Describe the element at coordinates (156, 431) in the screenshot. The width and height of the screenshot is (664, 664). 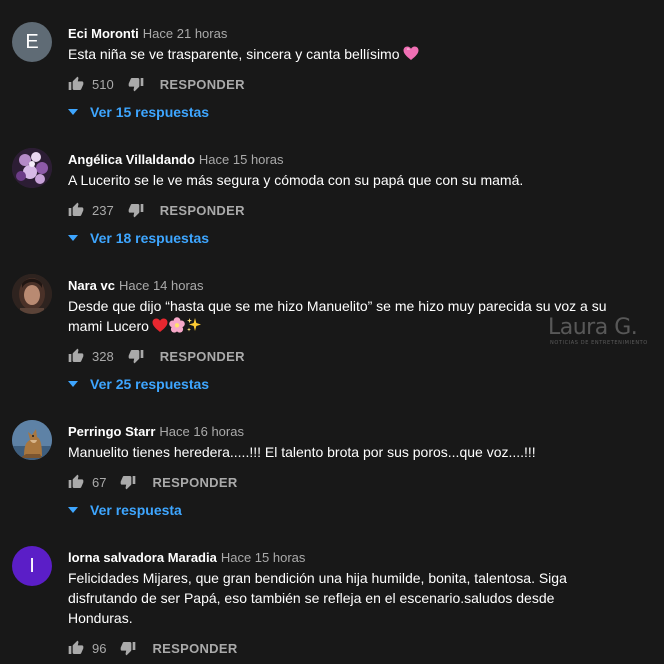
I see `comment-header: Perringo Starr Hace 16 horas` at that location.